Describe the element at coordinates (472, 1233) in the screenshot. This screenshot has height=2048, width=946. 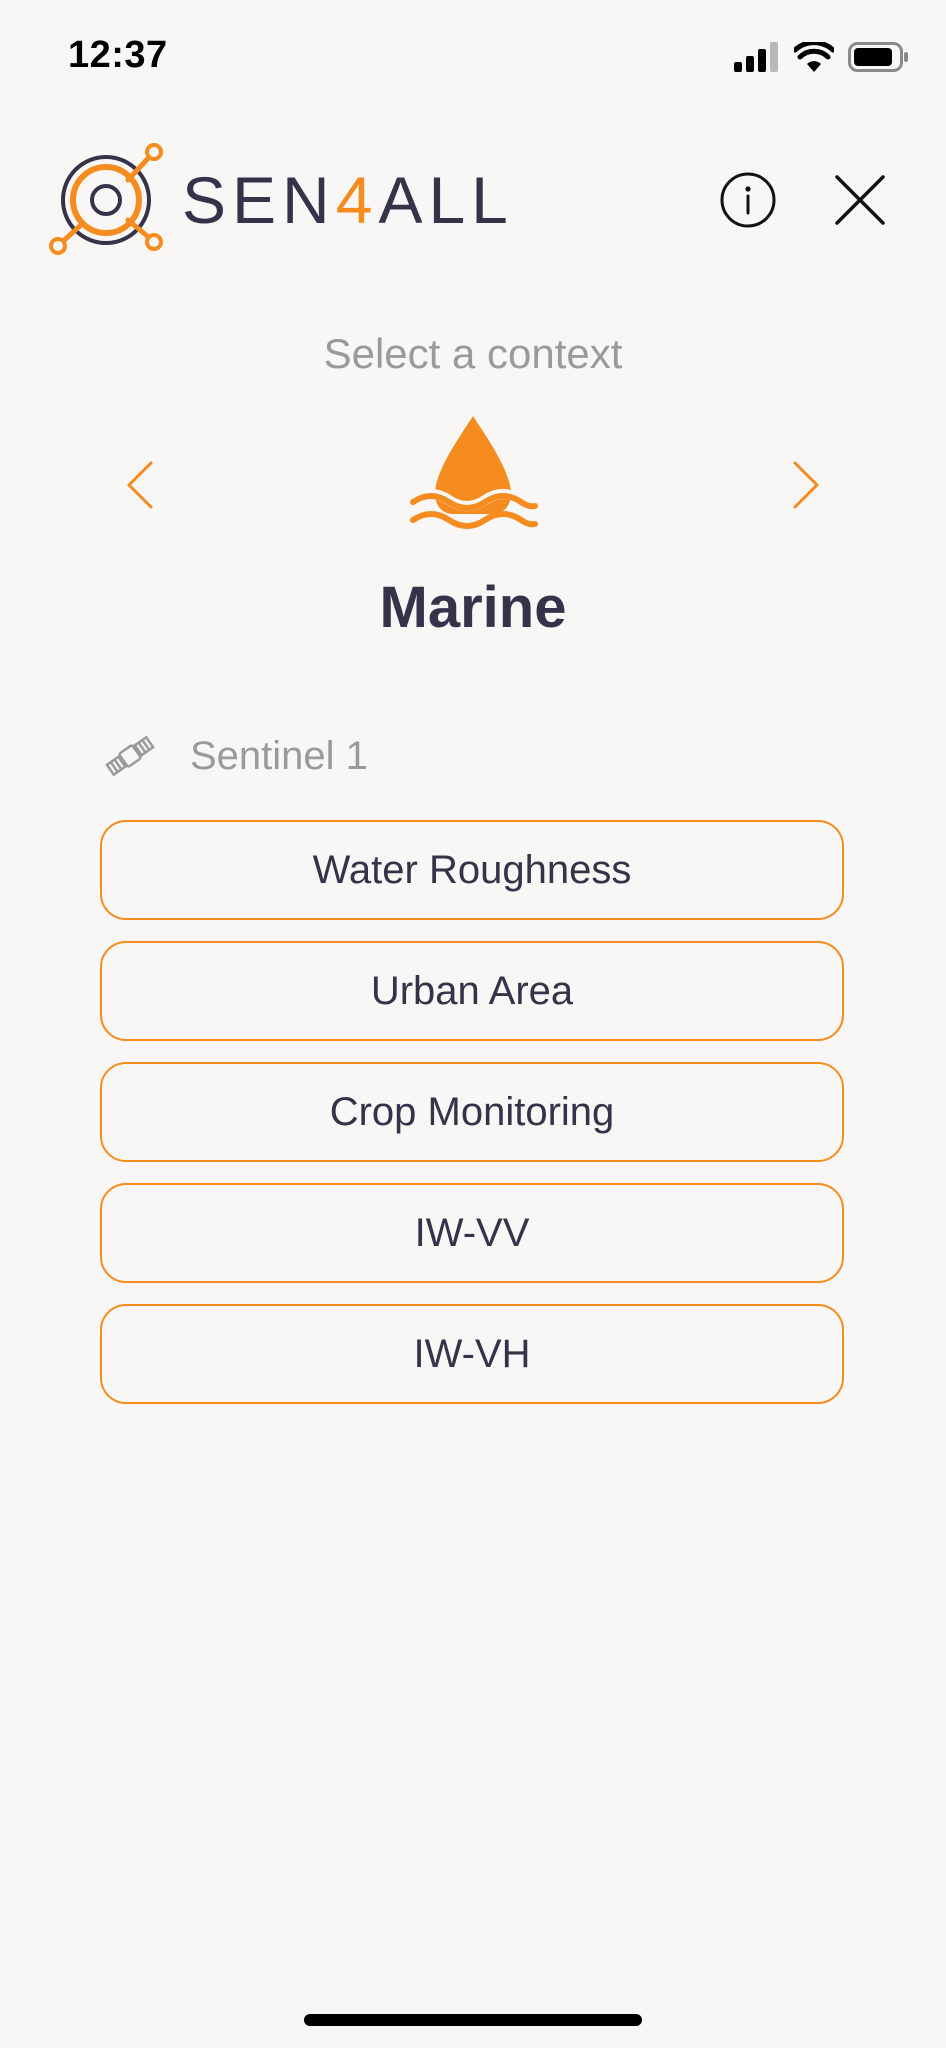
I see `option-iw-vv-button: IW-VV` at that location.